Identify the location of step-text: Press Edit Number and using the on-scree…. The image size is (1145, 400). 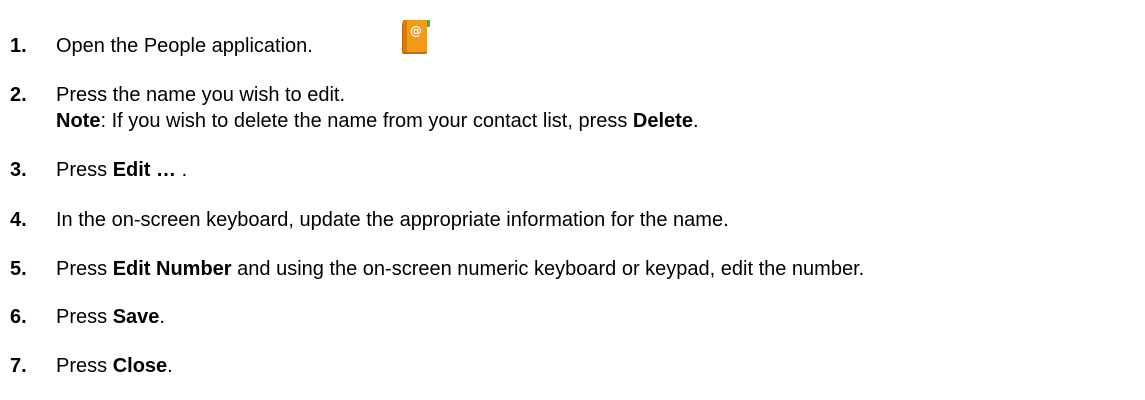
(460, 269).